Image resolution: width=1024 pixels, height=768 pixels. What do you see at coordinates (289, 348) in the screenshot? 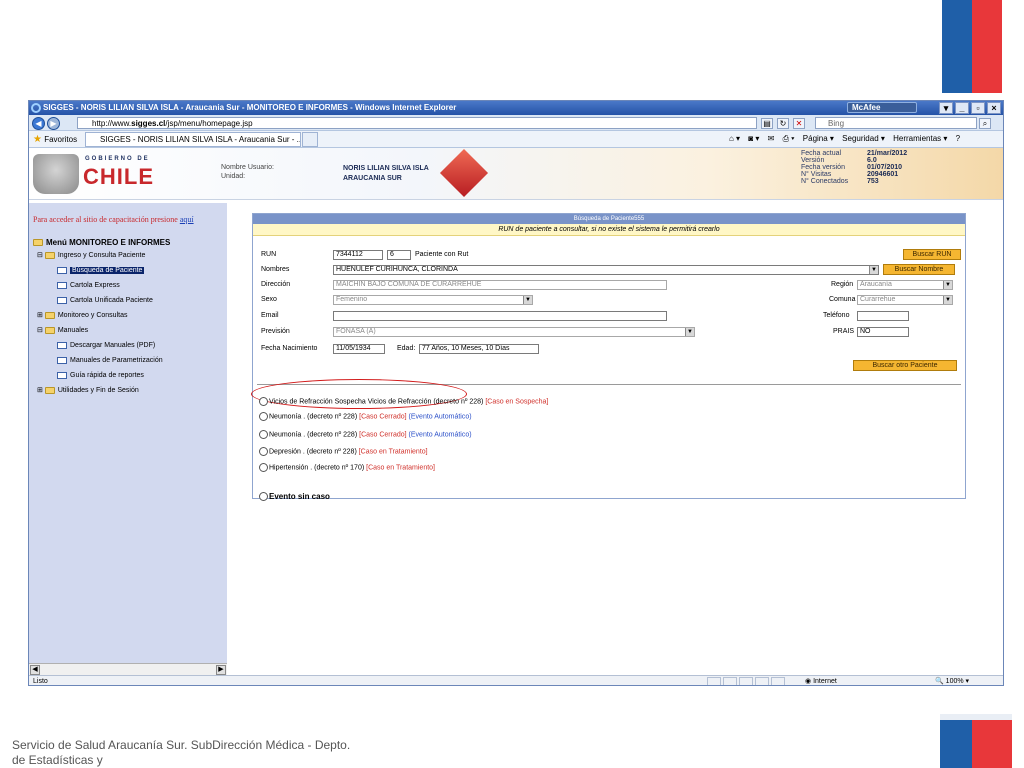
I see `nacimiento-label: Fecha Nacimiento` at bounding box center [289, 348].